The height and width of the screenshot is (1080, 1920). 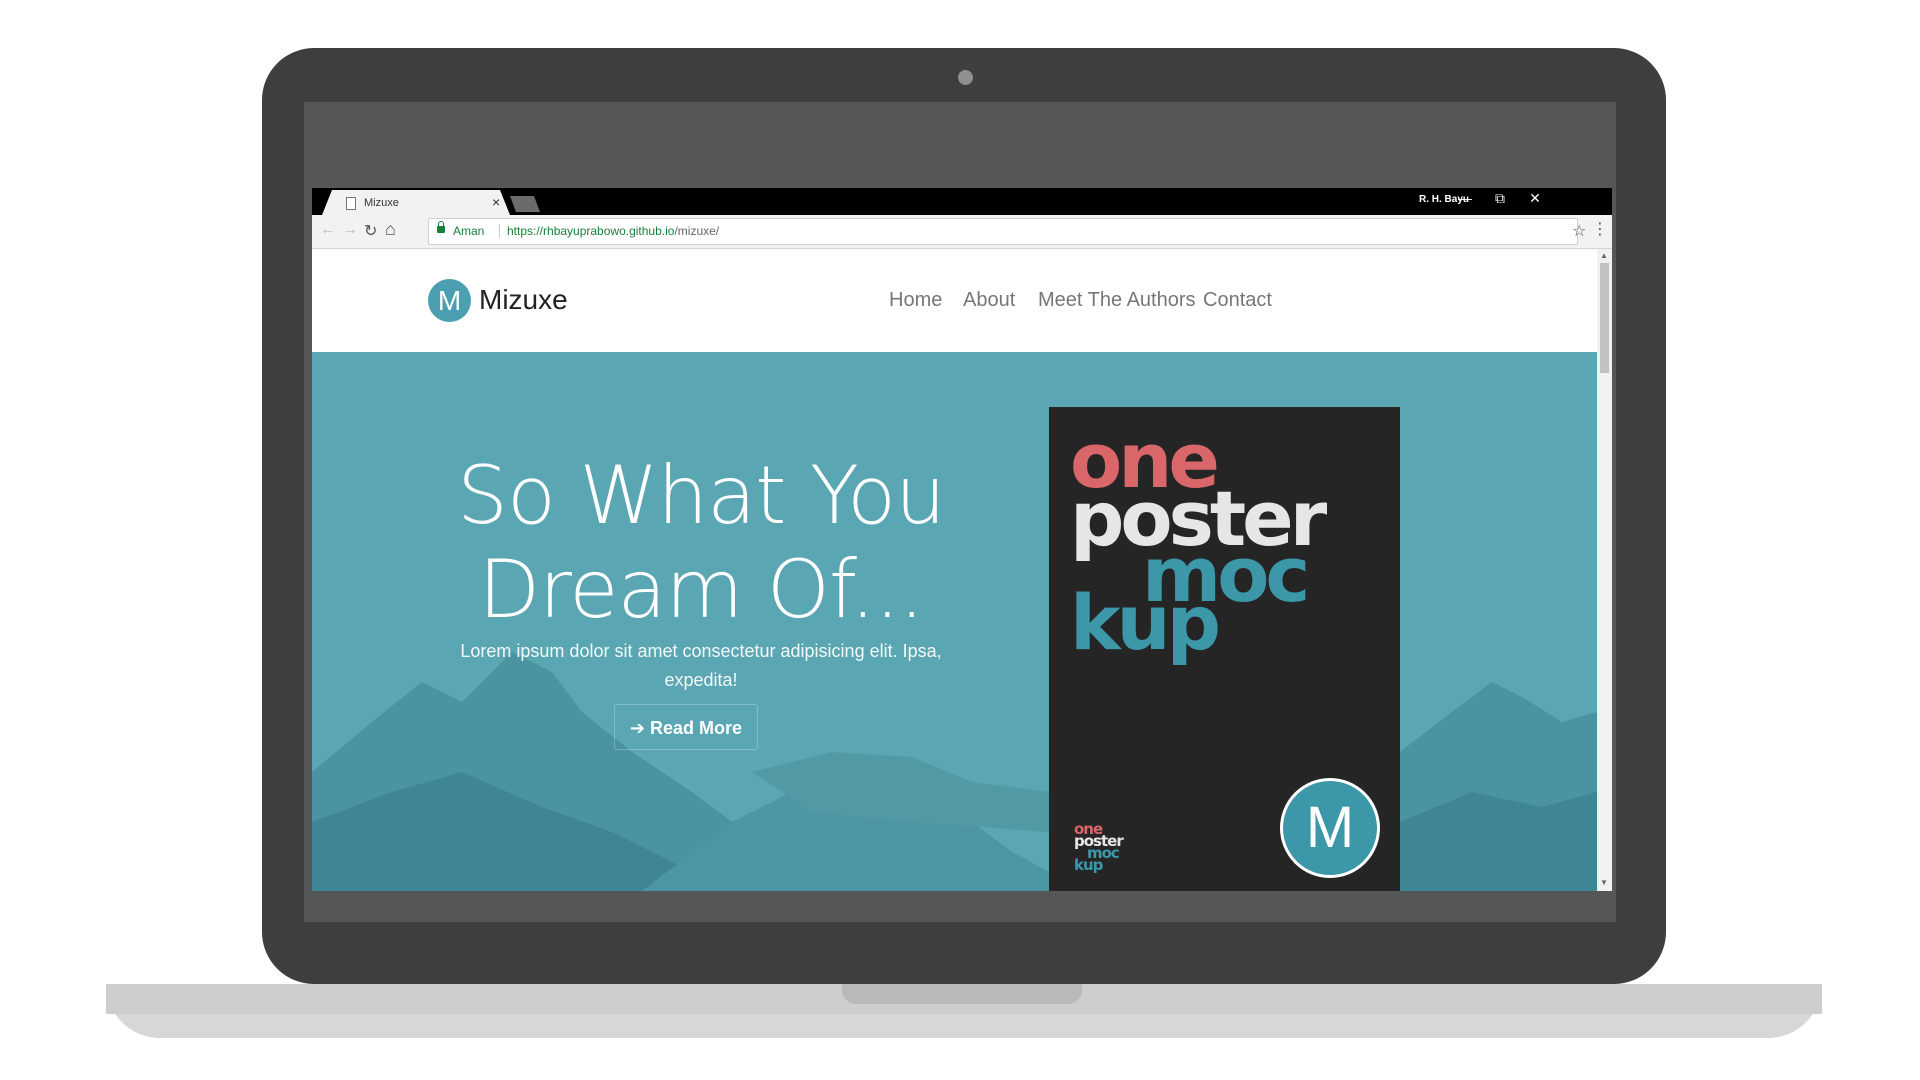 I want to click on brand-logo: M, so click(x=449, y=300).